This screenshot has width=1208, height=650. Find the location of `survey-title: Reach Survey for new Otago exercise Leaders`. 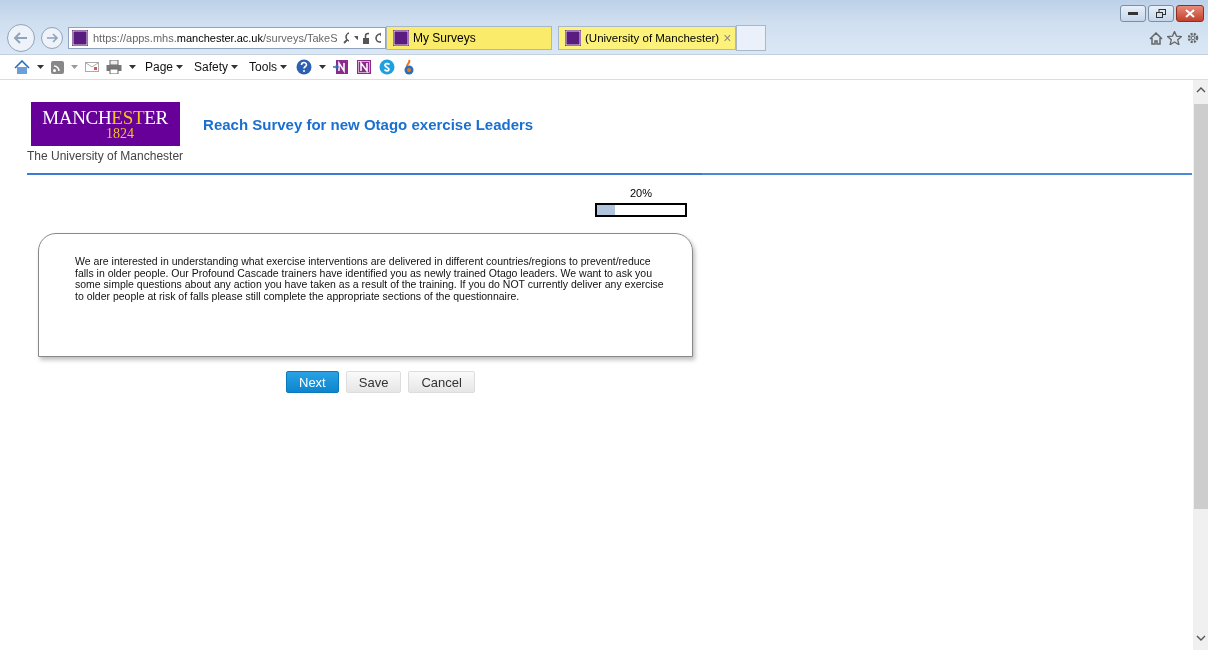

survey-title: Reach Survey for new Otago exercise Leaders is located at coordinates (368, 124).